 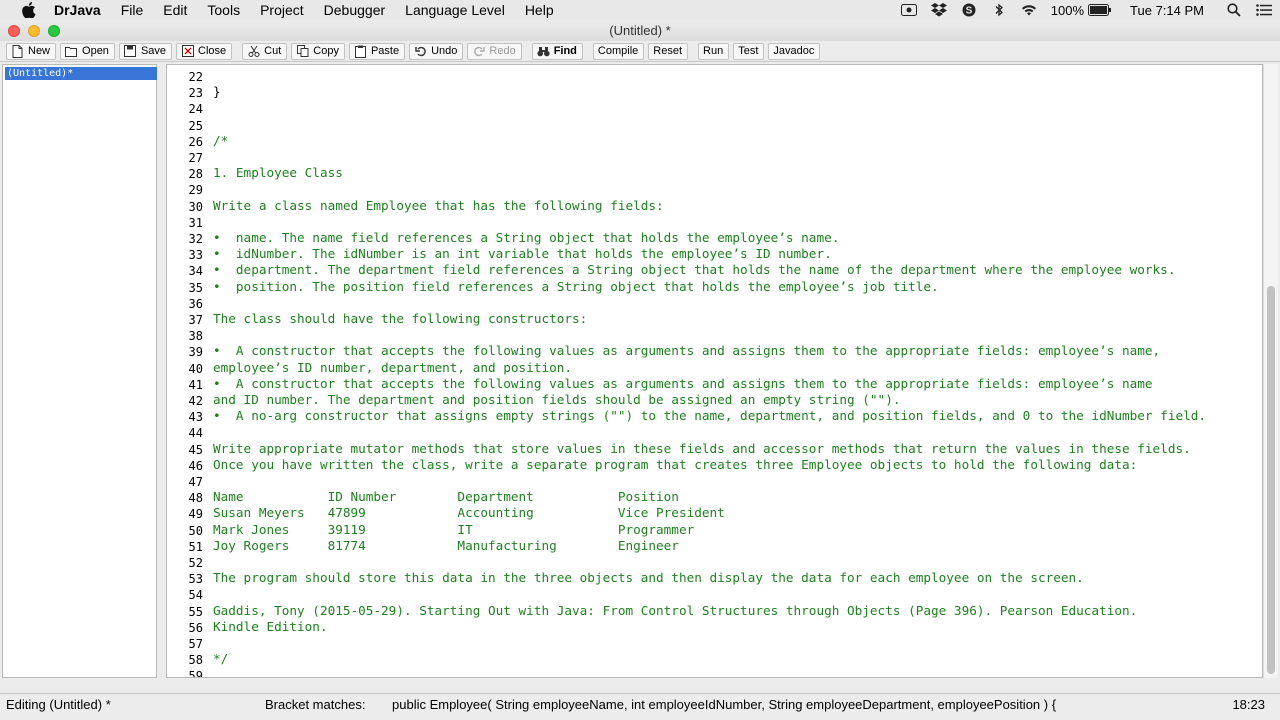 What do you see at coordinates (195, 174) in the screenshot?
I see `line-number: 28` at bounding box center [195, 174].